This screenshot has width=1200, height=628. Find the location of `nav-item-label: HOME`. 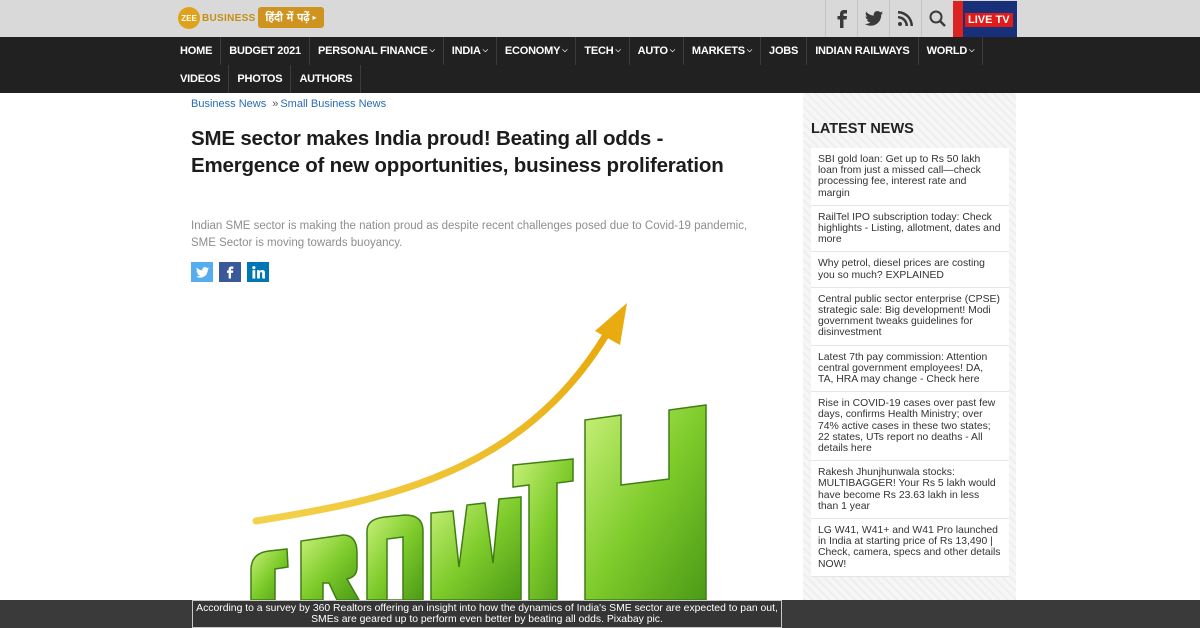

nav-item-label: HOME is located at coordinates (196, 51).